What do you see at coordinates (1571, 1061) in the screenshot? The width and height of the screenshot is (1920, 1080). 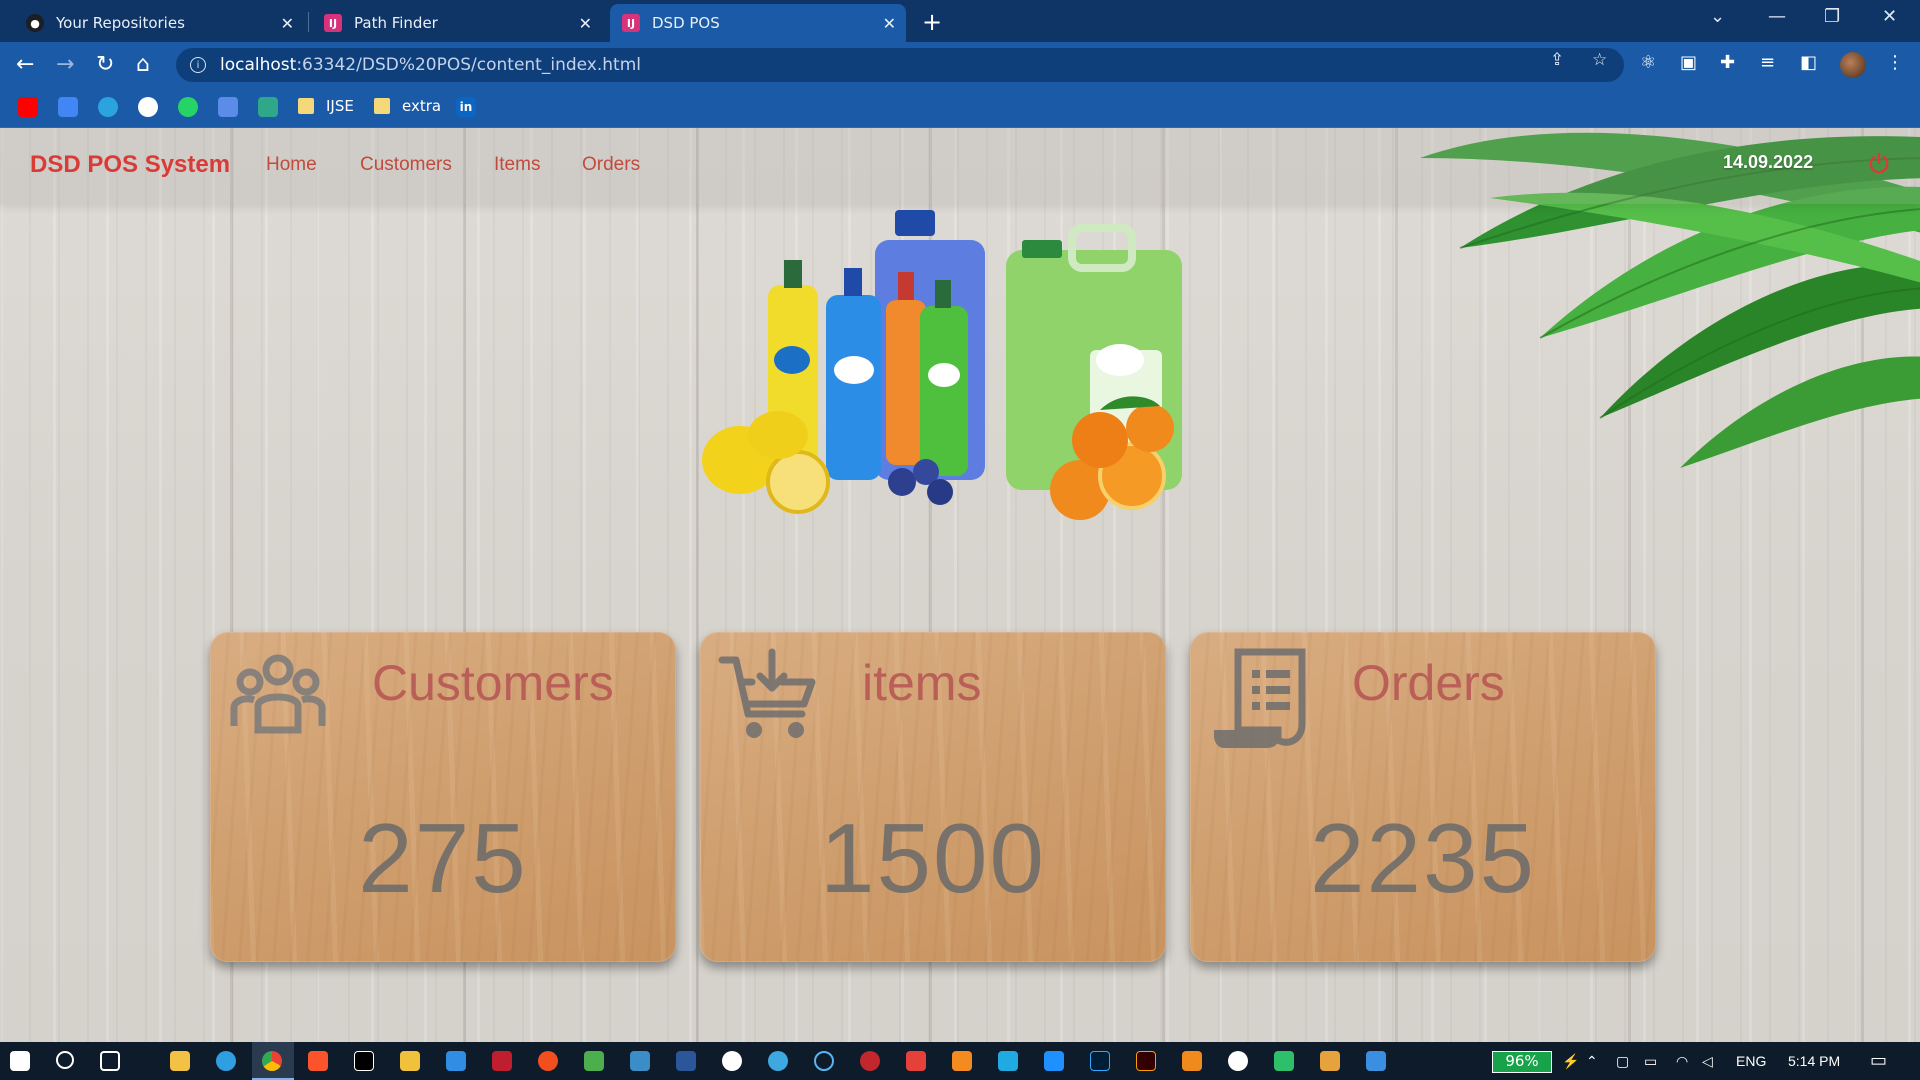 I see `charging-icon: ⚡` at bounding box center [1571, 1061].